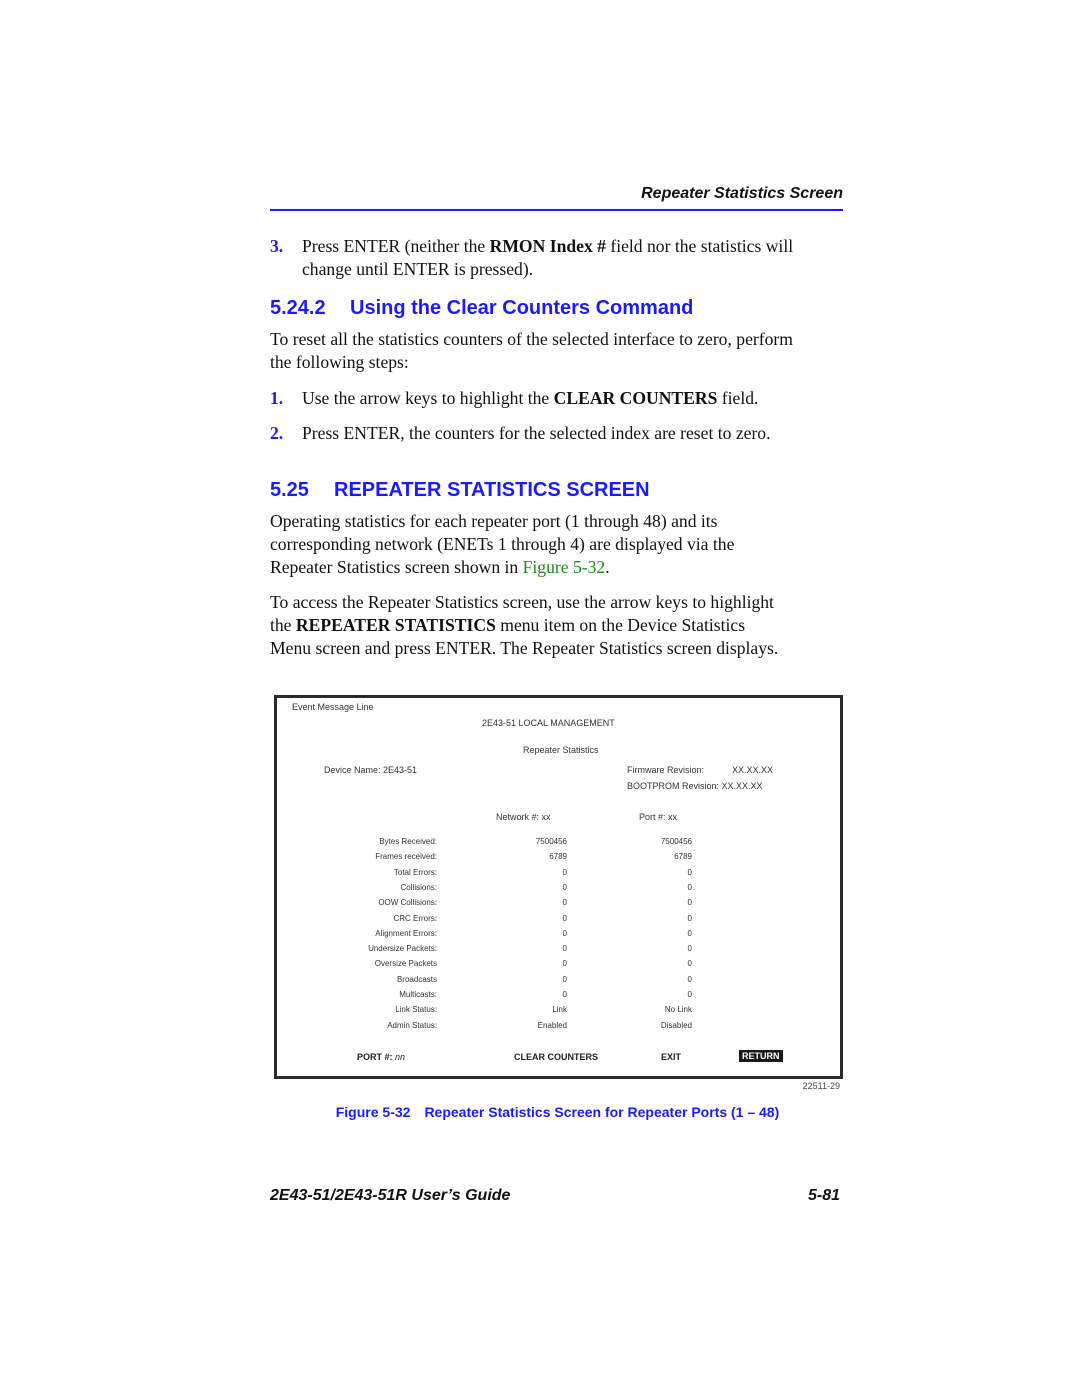 This screenshot has height=1397, width=1080. I want to click on port-command-value: nn, so click(400, 1057).